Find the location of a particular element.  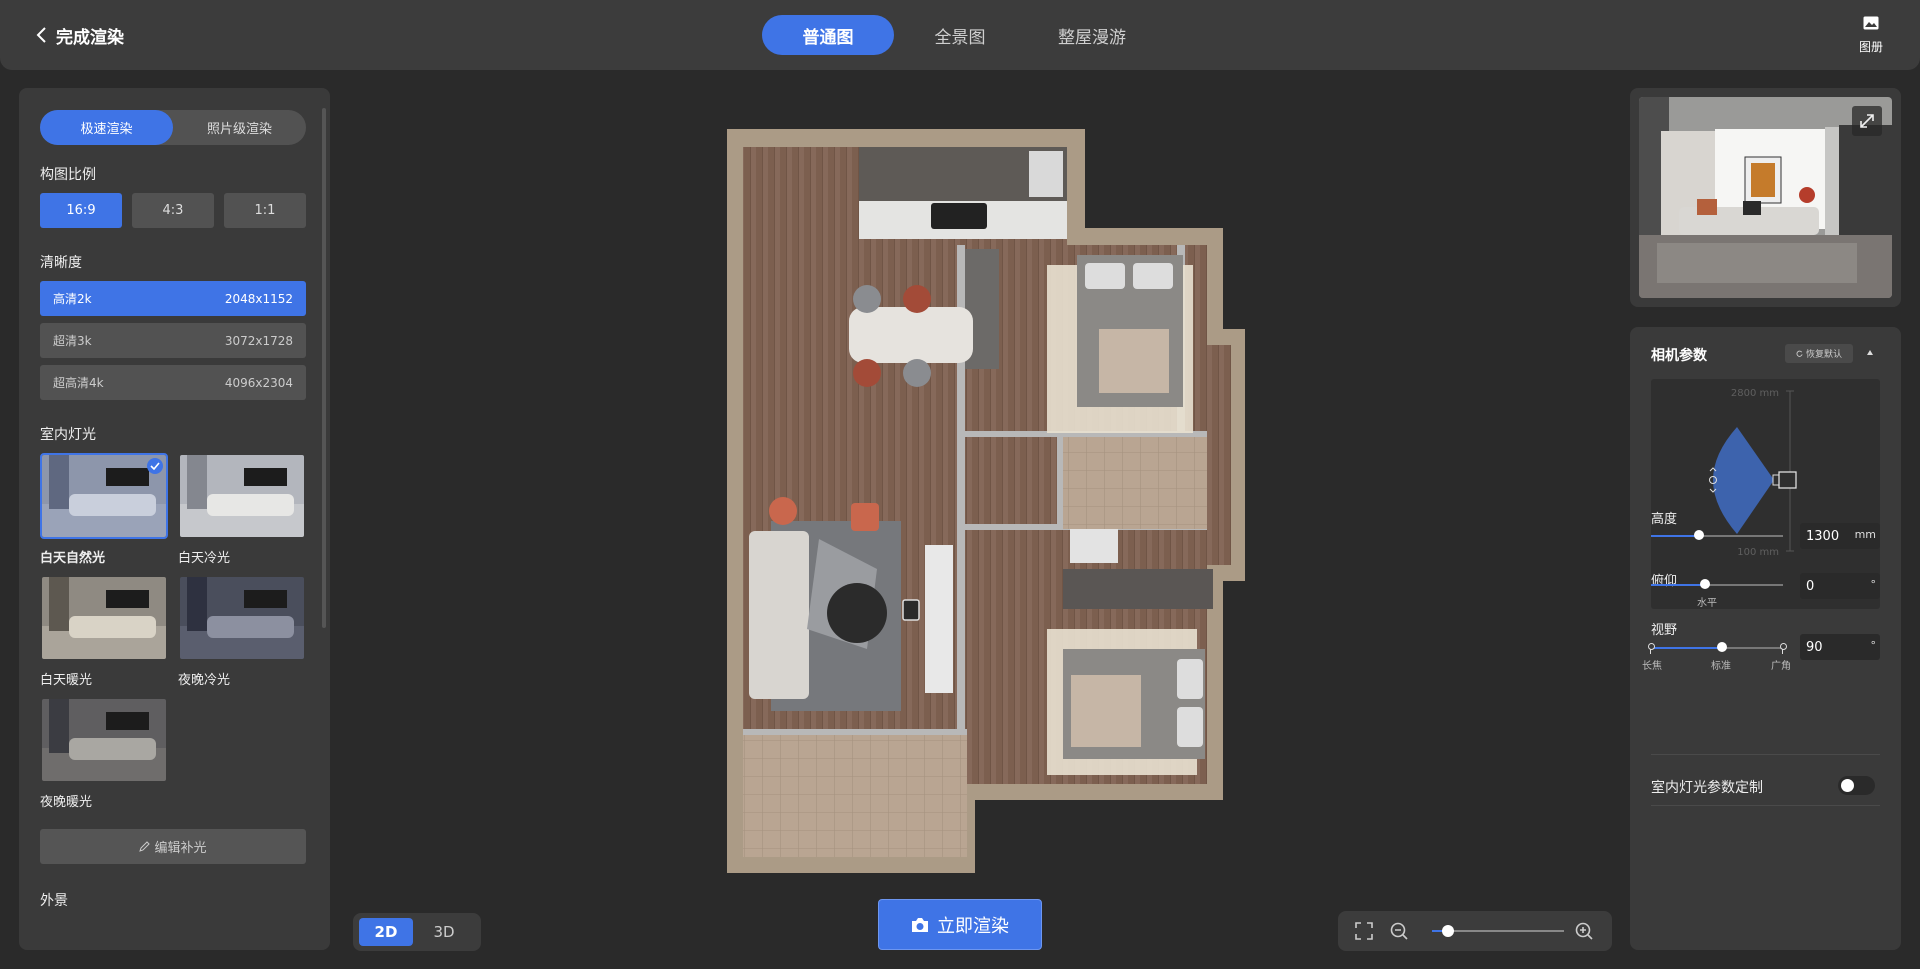

height-input-box: mm is located at coordinates (1840, 536).